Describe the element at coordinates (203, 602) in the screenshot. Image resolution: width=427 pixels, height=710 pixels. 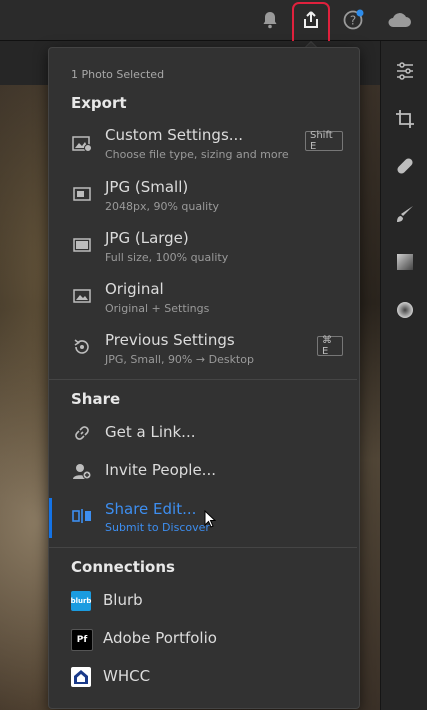
I see `connection-blurb: blurb Blurb` at that location.